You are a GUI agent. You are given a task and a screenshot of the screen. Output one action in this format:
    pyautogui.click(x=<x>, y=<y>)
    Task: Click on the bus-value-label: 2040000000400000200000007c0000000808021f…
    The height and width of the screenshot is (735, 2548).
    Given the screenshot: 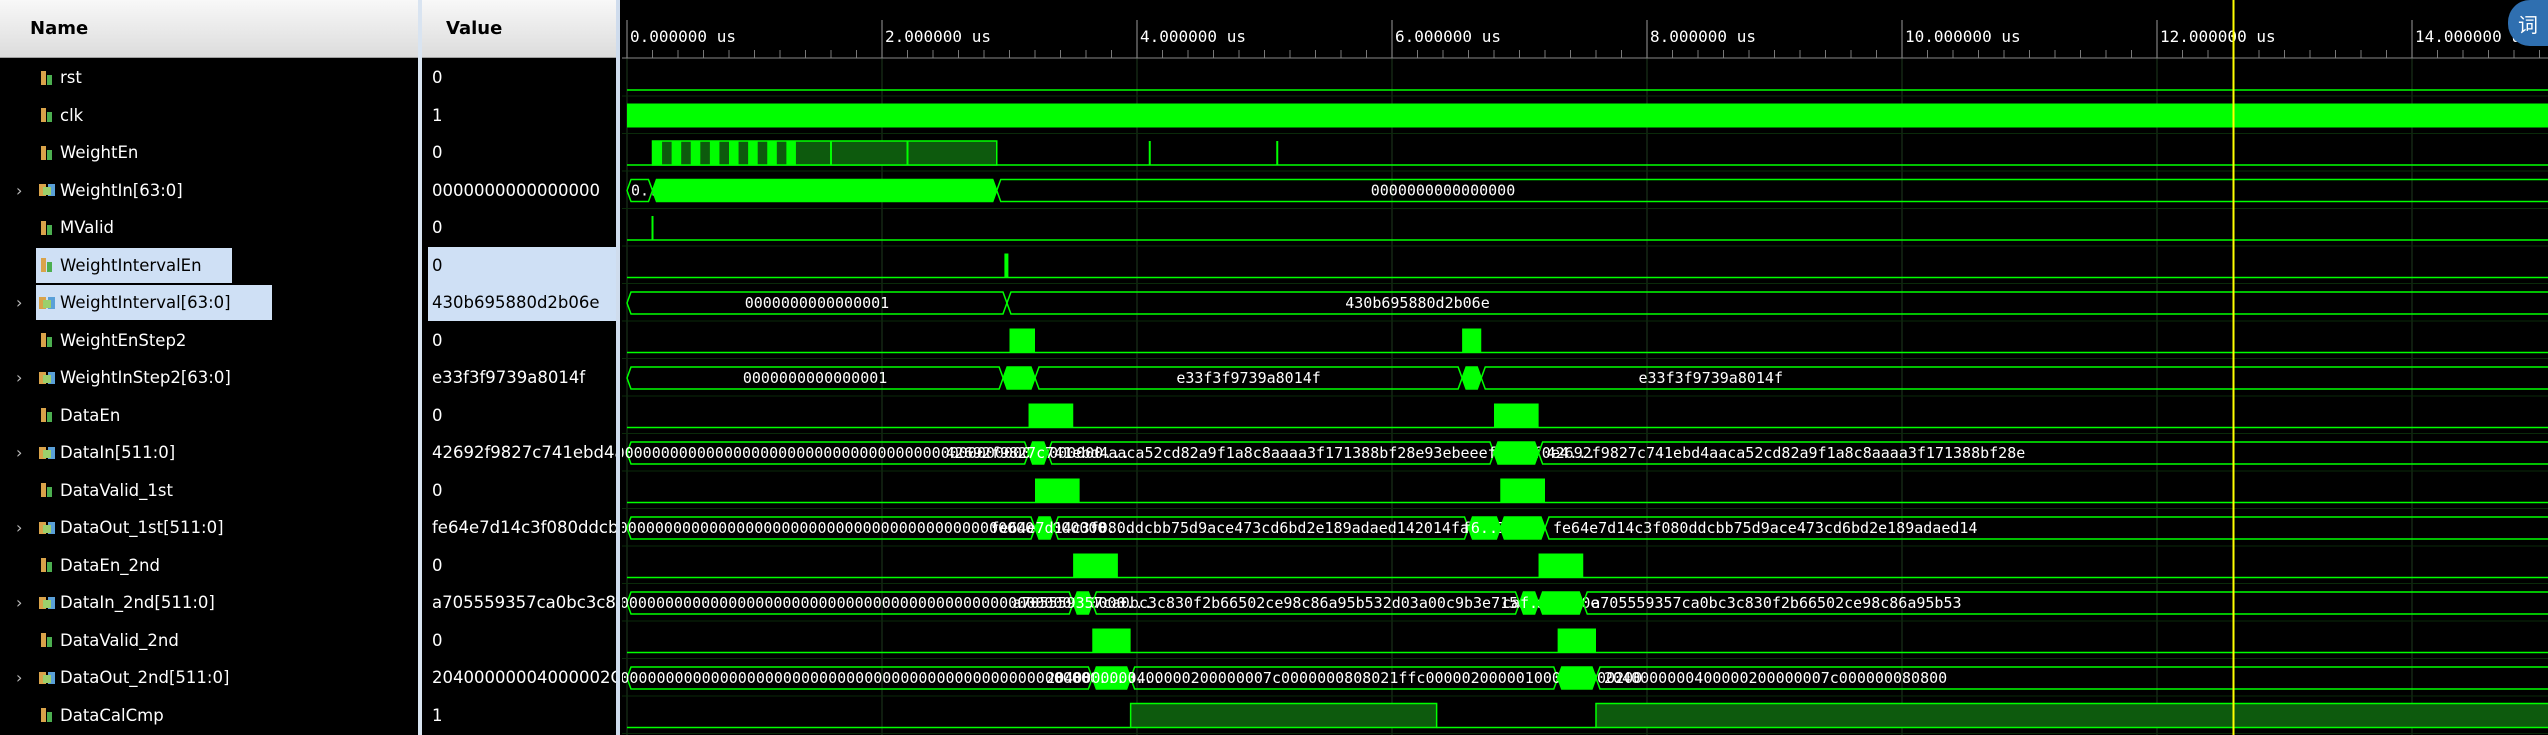 What is the action you would take?
    pyautogui.click(x=1344, y=678)
    